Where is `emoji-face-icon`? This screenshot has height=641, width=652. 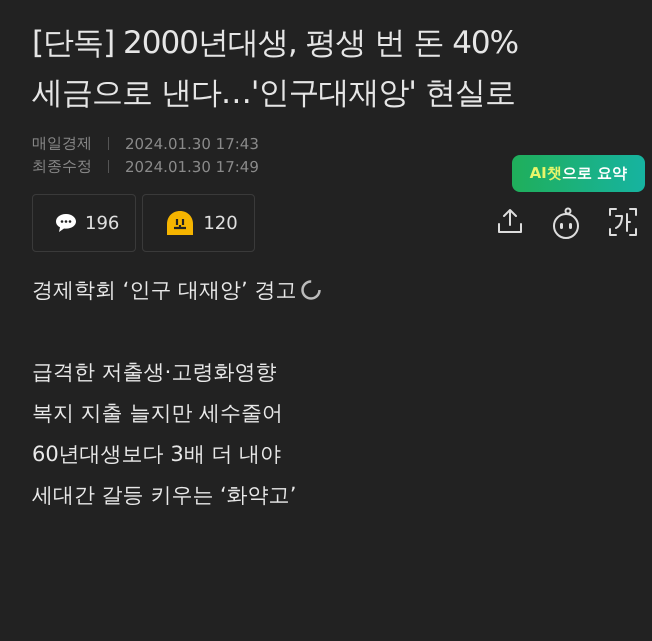 emoji-face-icon is located at coordinates (180, 223).